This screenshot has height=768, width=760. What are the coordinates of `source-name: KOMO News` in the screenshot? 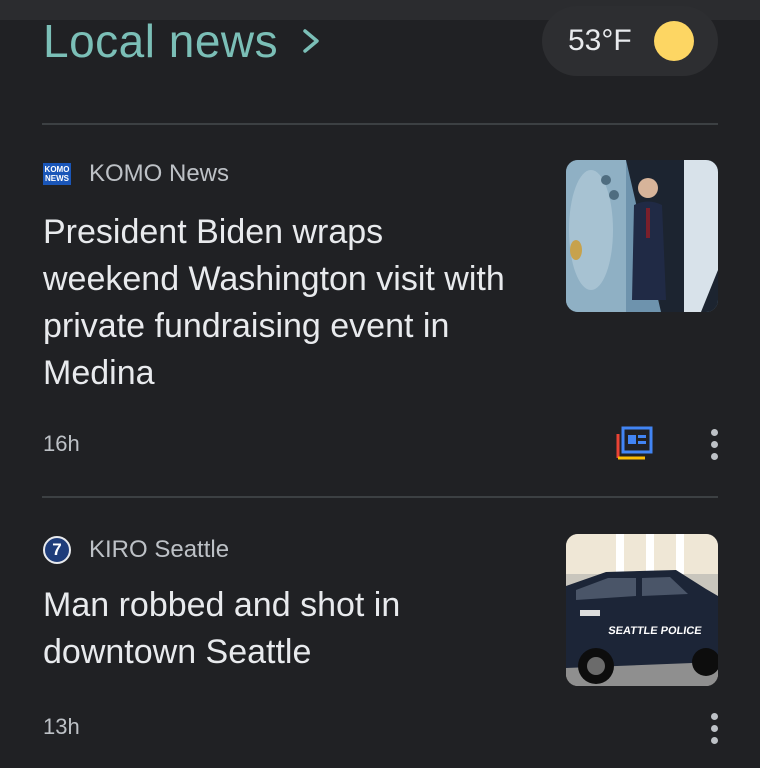 It's located at (159, 173).